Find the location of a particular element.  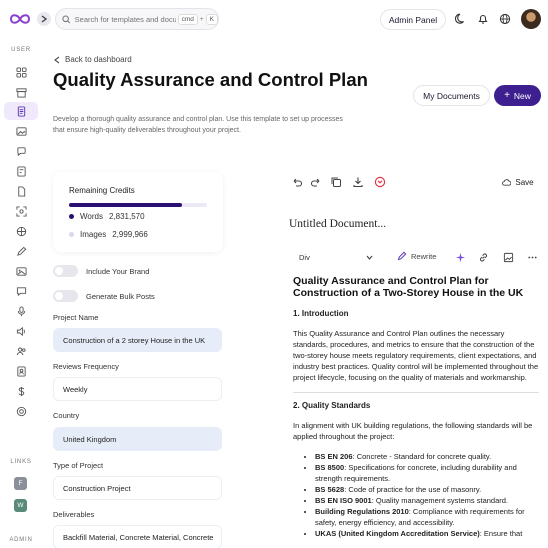

standard-code: BS EN ISO 9001 is located at coordinates (343, 500).